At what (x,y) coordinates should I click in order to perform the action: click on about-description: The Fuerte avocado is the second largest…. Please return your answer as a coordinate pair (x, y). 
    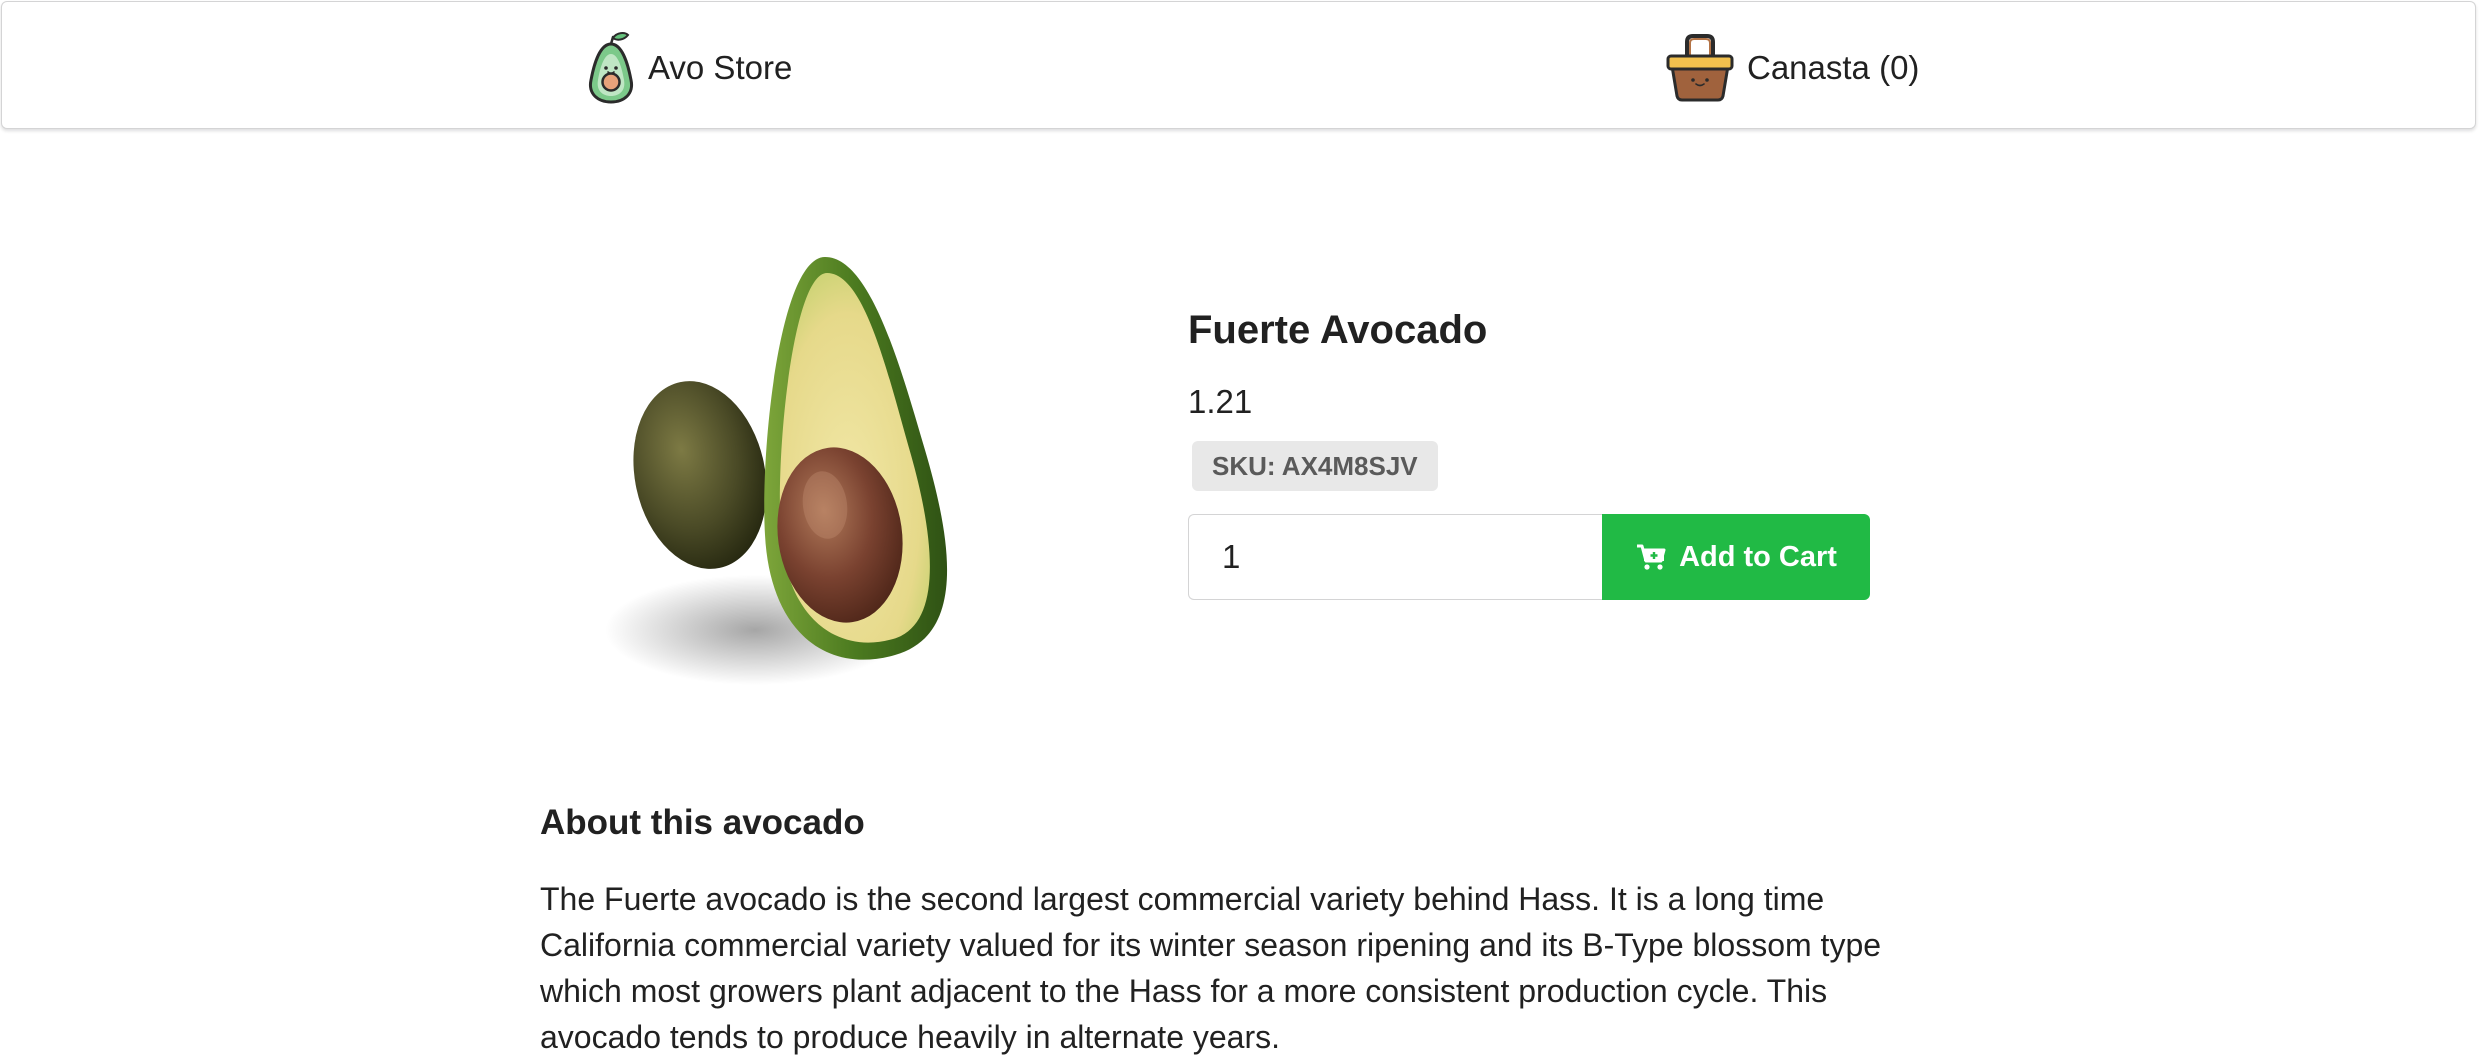
    Looking at the image, I should click on (1211, 968).